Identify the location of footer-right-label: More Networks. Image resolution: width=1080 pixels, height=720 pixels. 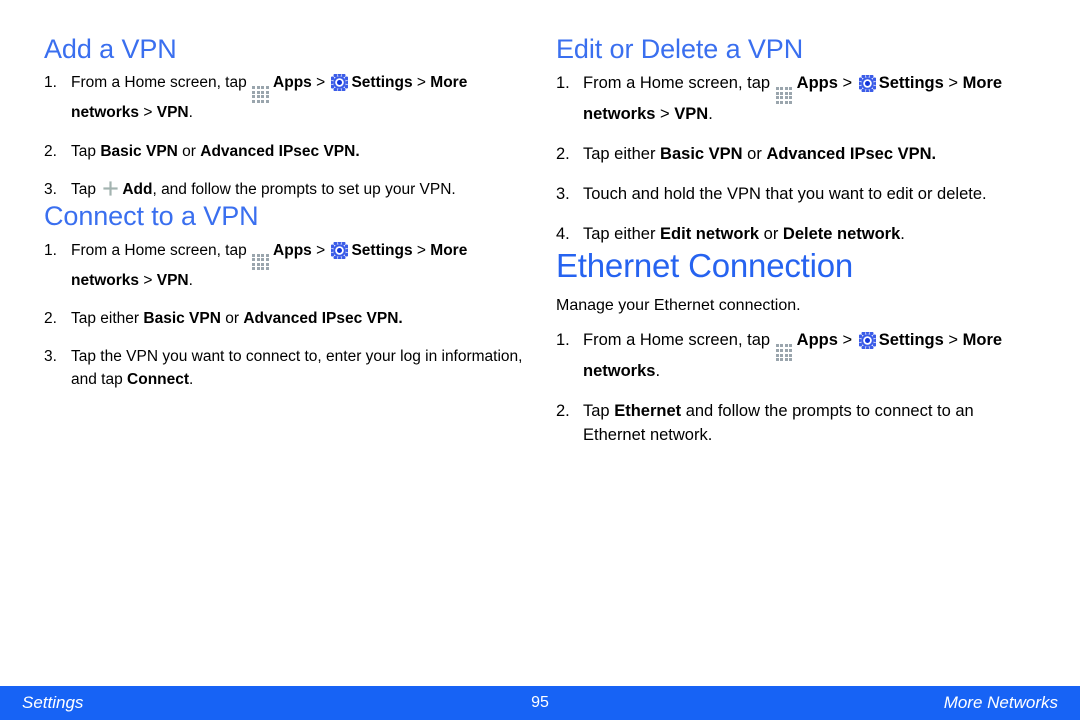
(1000, 702).